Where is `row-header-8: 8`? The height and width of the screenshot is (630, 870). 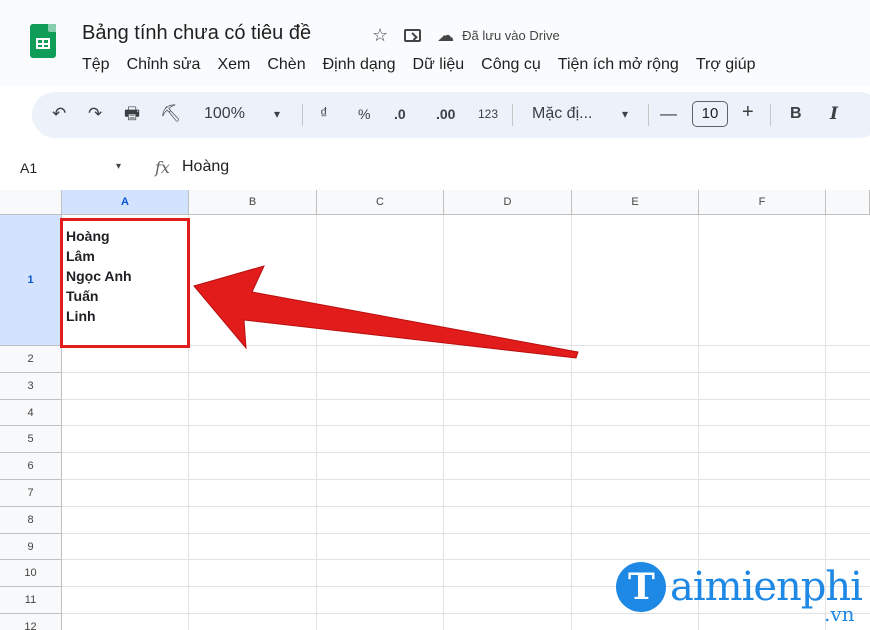 row-header-8: 8 is located at coordinates (31, 520).